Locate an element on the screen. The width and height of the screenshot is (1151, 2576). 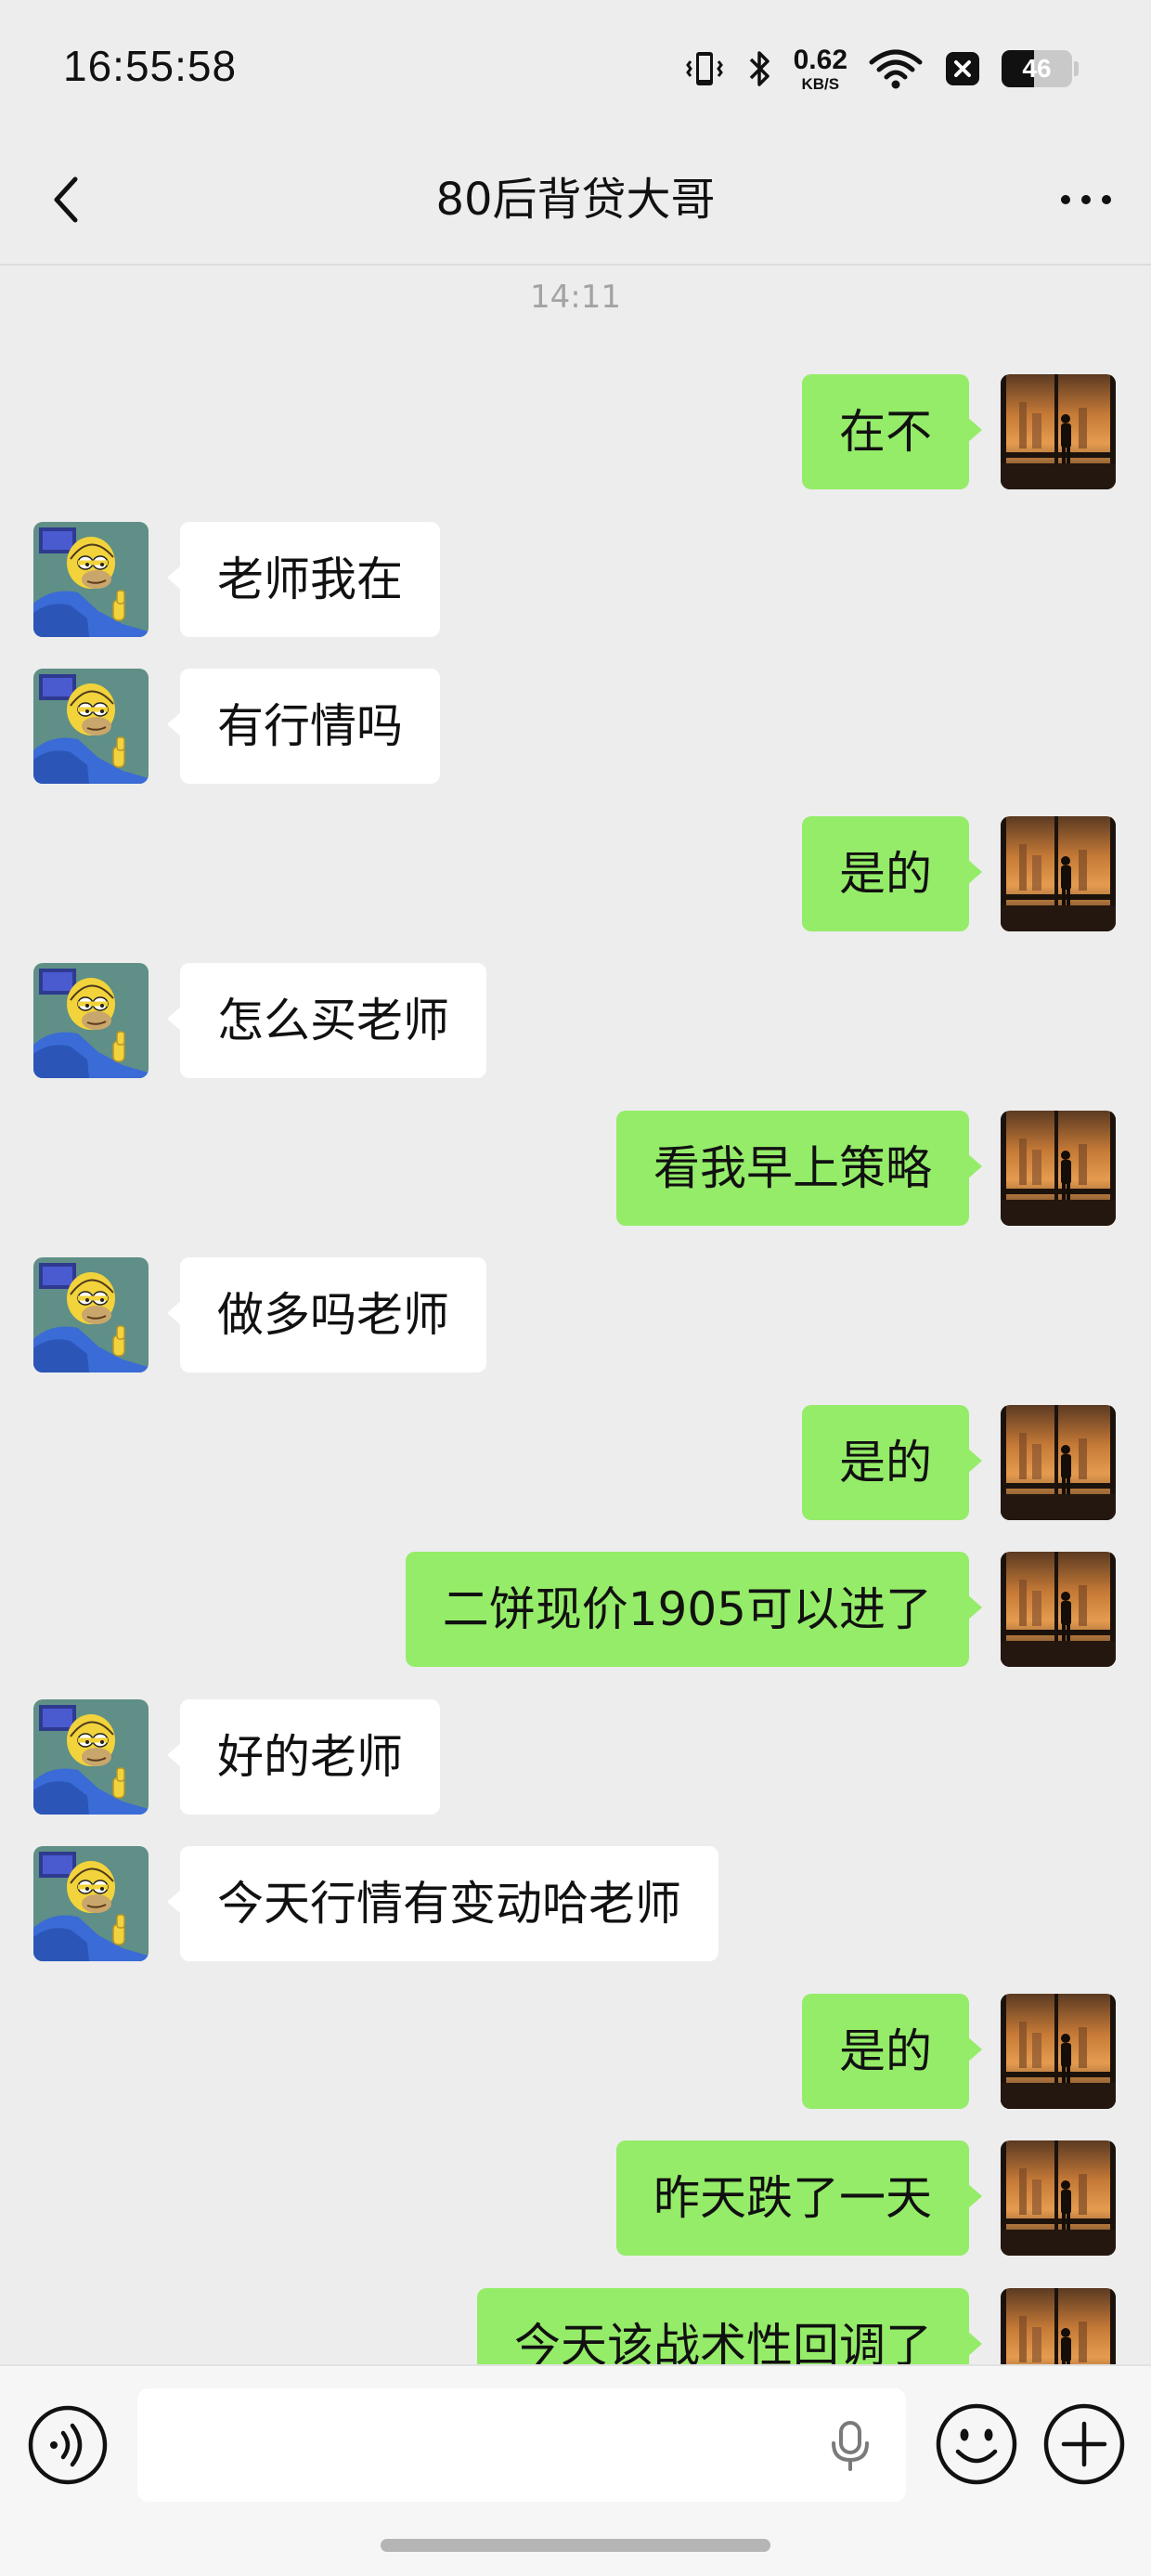
battery-icon: 46 is located at coordinates (1037, 69).